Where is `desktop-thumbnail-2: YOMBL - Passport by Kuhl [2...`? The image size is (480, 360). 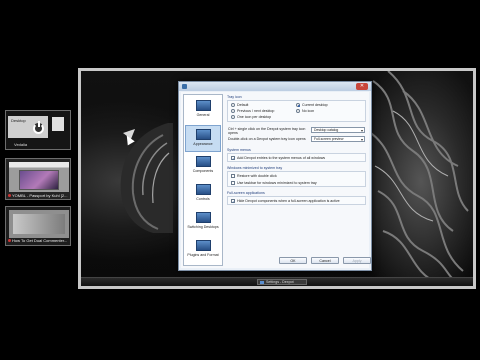 desktop-thumbnail-2: YOMBL - Passport by Kuhl [2... is located at coordinates (38, 179).